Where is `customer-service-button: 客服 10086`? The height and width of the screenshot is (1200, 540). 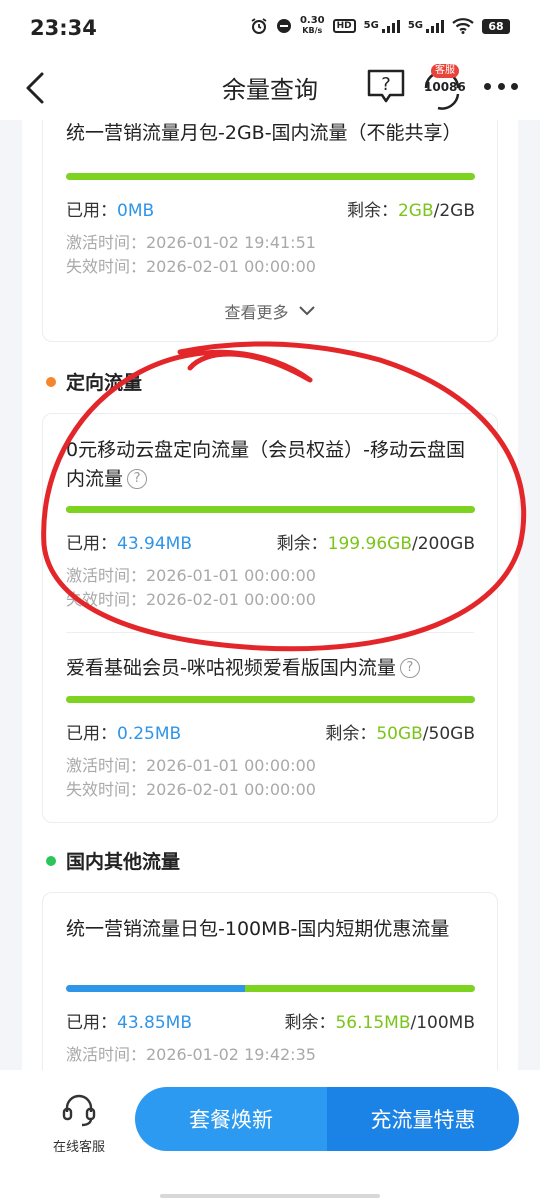 customer-service-button: 客服 10086 is located at coordinates (442, 88).